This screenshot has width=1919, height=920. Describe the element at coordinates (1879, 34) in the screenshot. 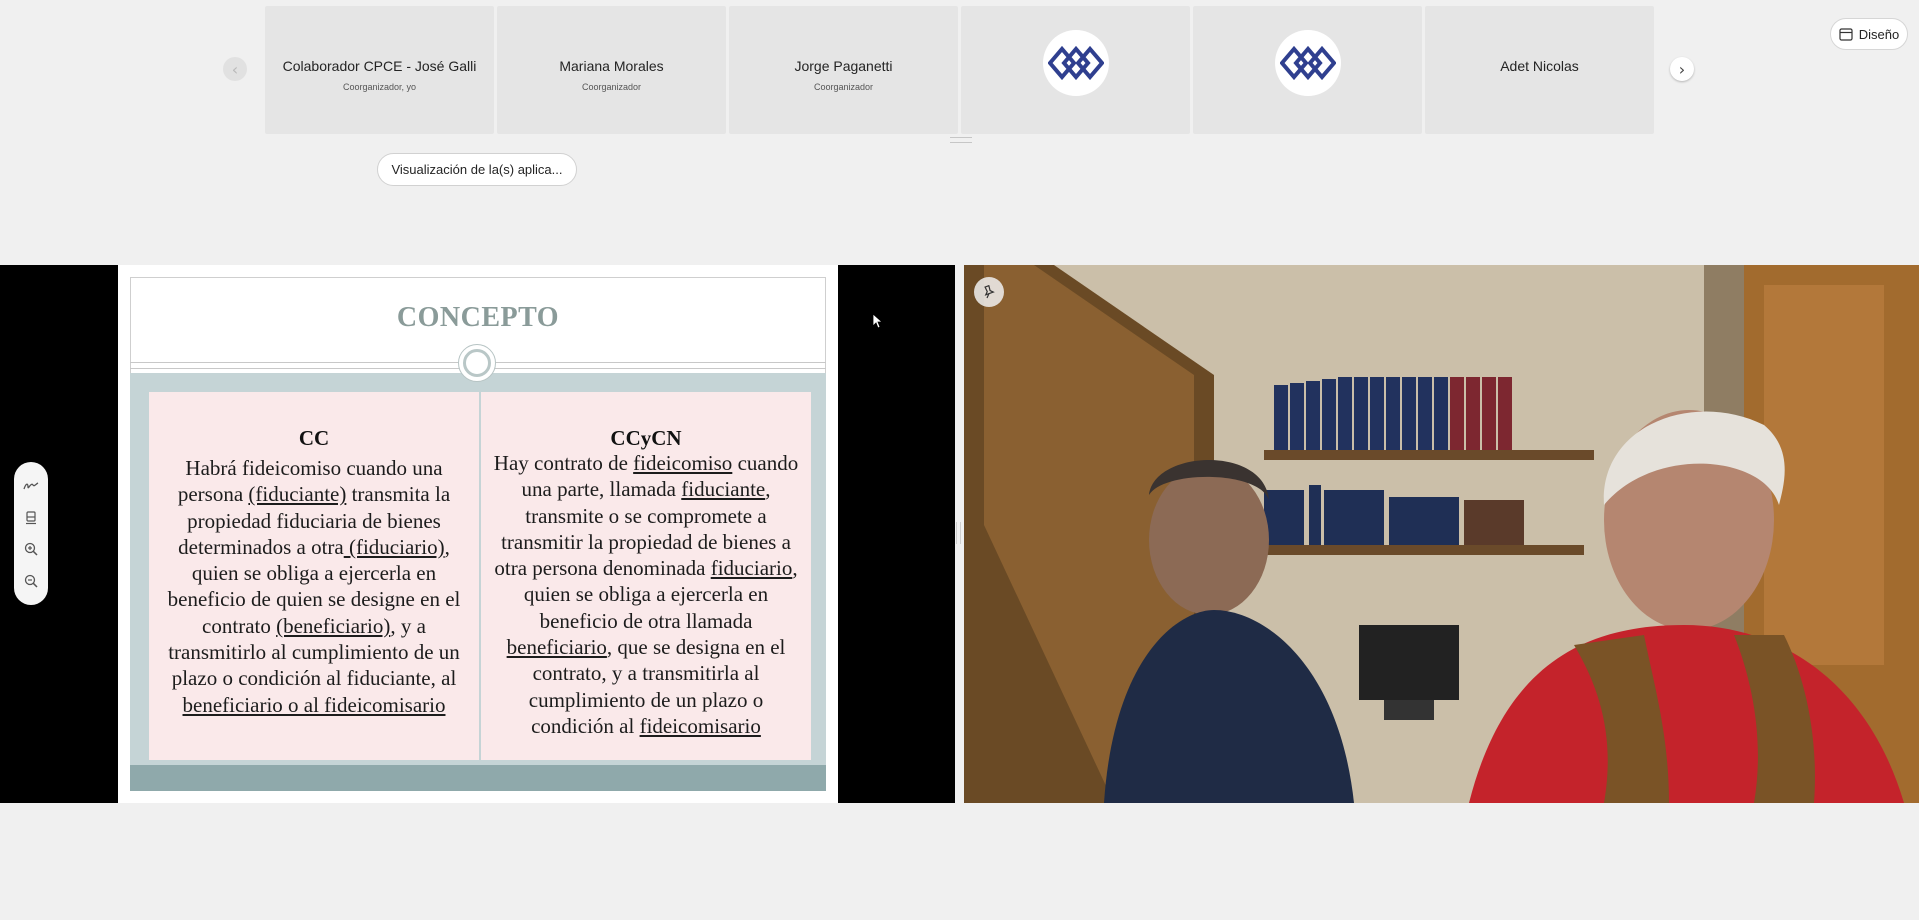

I see `design-button-label: Diseño` at that location.